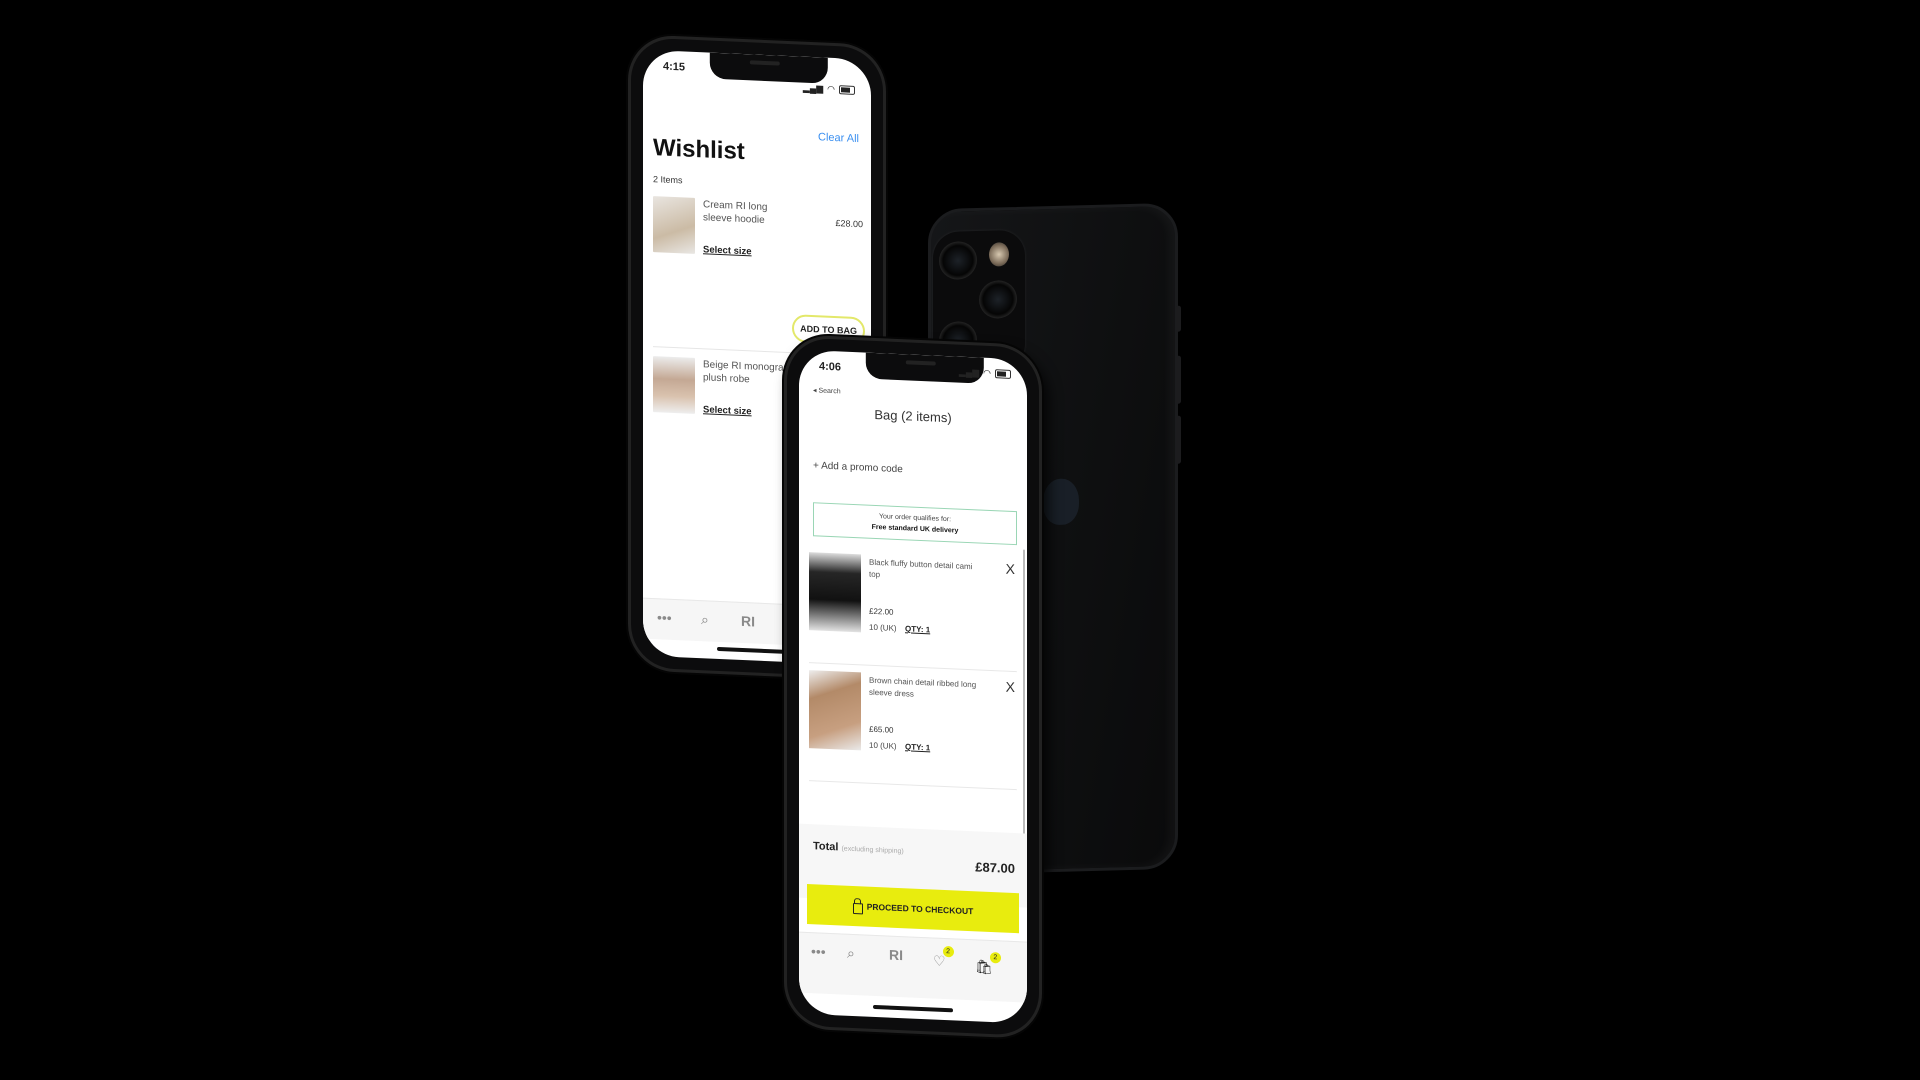 This screenshot has width=1920, height=1080. What do you see at coordinates (674, 67) in the screenshot?
I see `status-time: 4:15` at bounding box center [674, 67].